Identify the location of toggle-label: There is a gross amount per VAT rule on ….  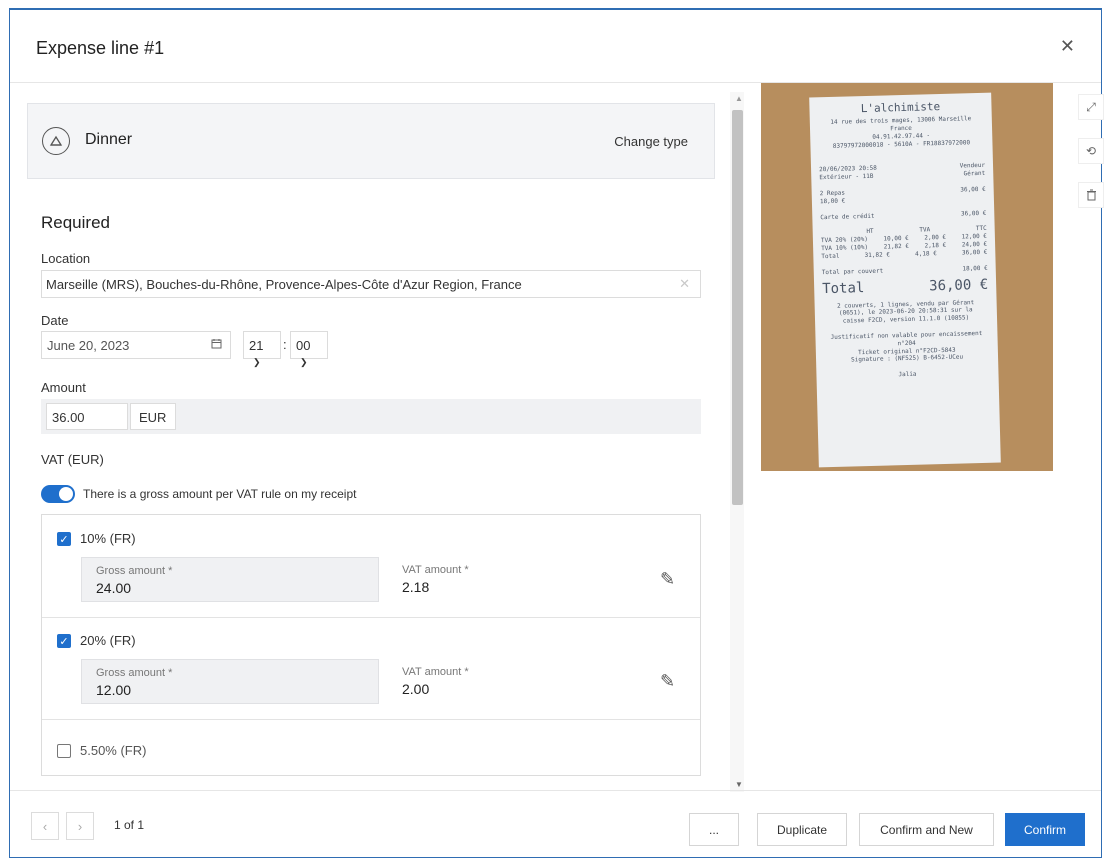
(220, 494).